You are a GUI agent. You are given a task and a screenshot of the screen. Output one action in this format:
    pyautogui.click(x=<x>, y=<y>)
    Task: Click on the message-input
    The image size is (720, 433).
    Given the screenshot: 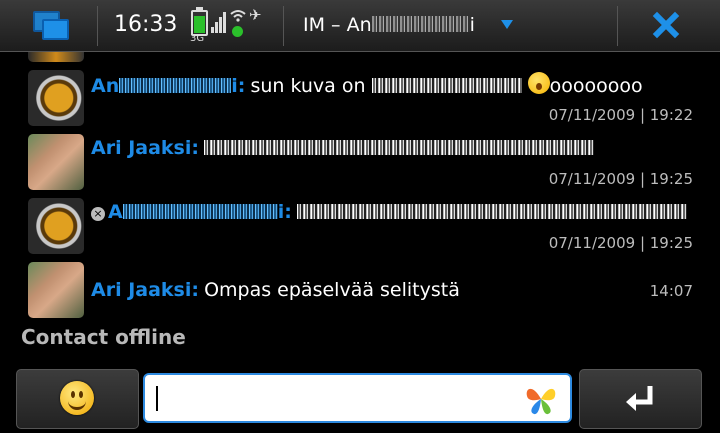 What is the action you would take?
    pyautogui.click(x=357, y=398)
    